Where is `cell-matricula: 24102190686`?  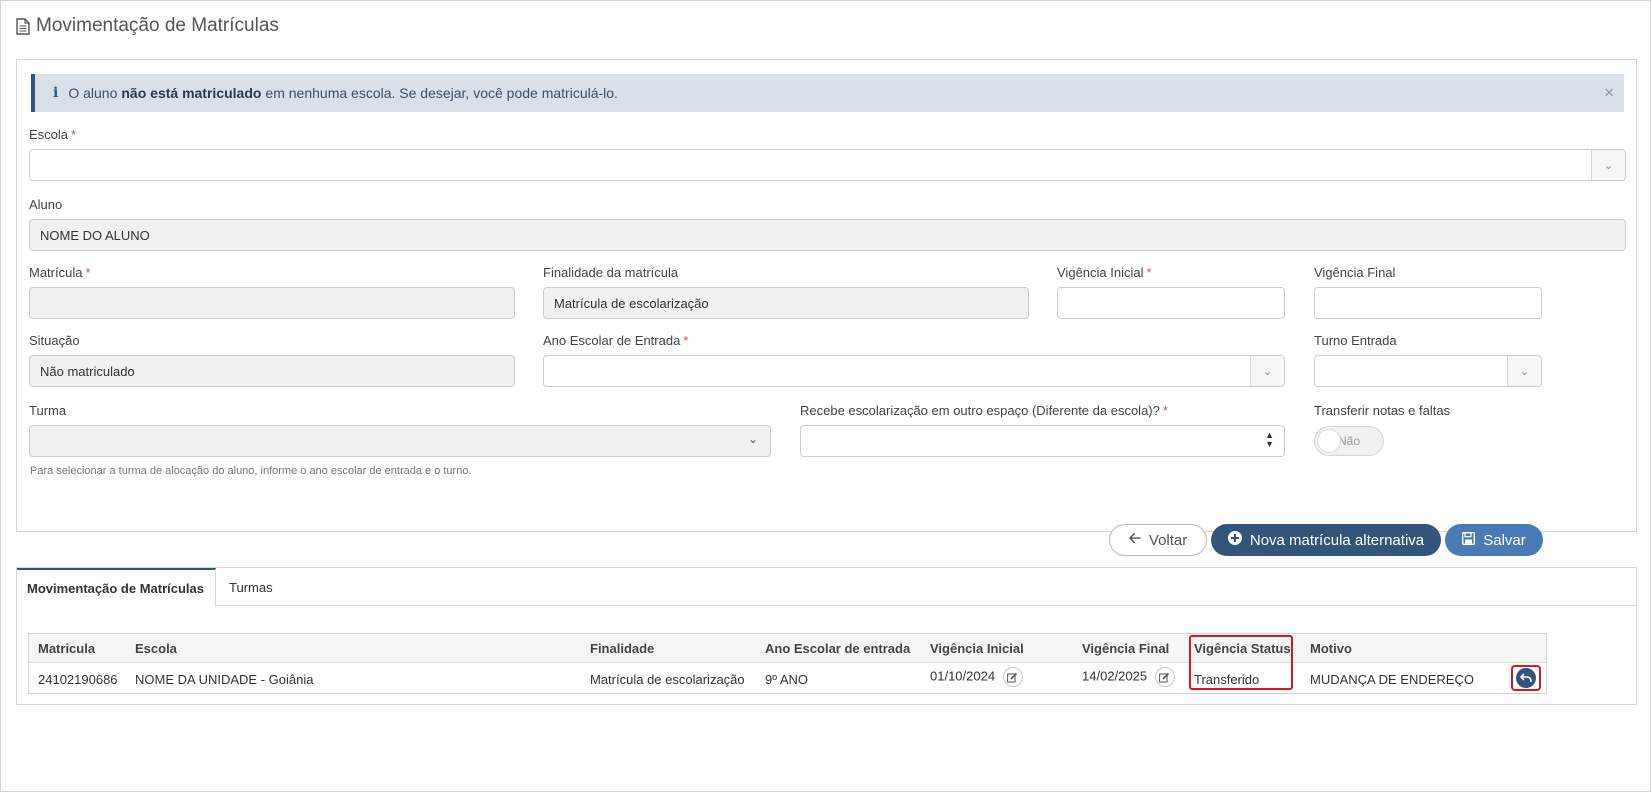
cell-matricula: 24102190686 is located at coordinates (78, 679).